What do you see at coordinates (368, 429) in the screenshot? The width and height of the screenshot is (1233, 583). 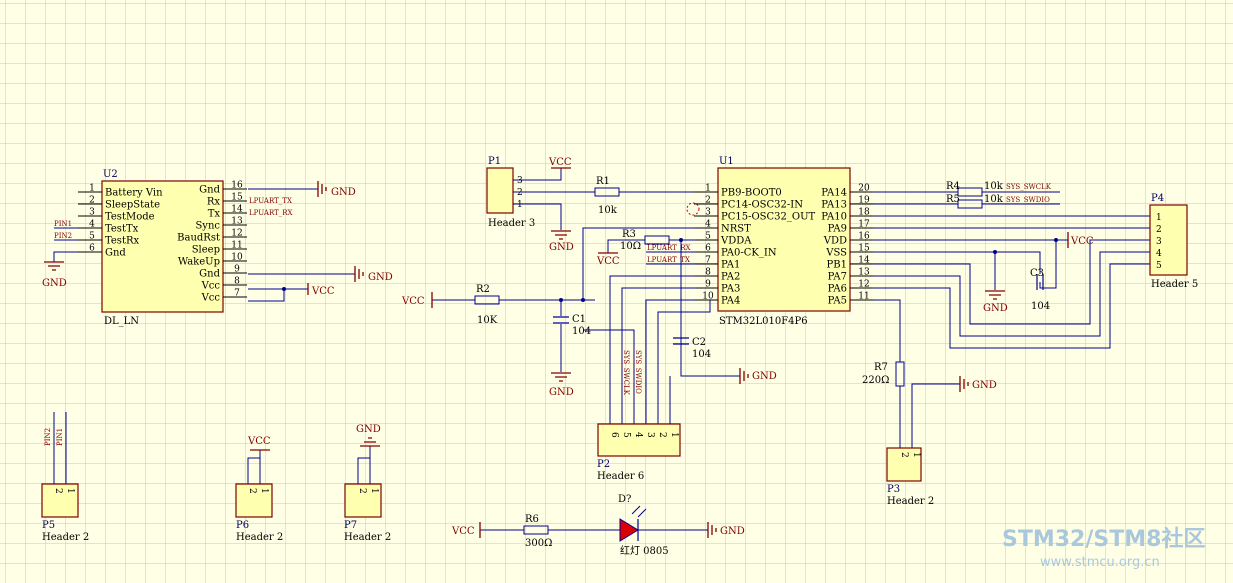 I see `gnd-label-p7: GND` at bounding box center [368, 429].